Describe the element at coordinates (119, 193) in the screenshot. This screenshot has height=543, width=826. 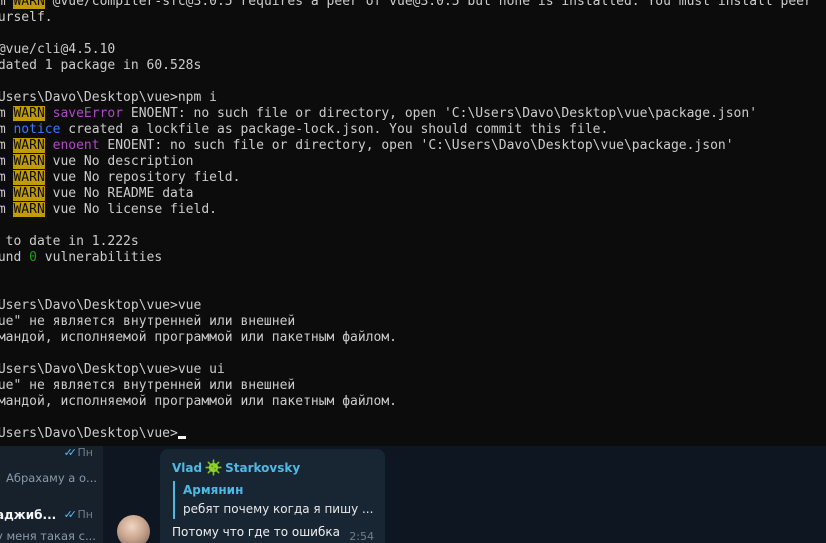
I see `log-message: vue No README data` at that location.